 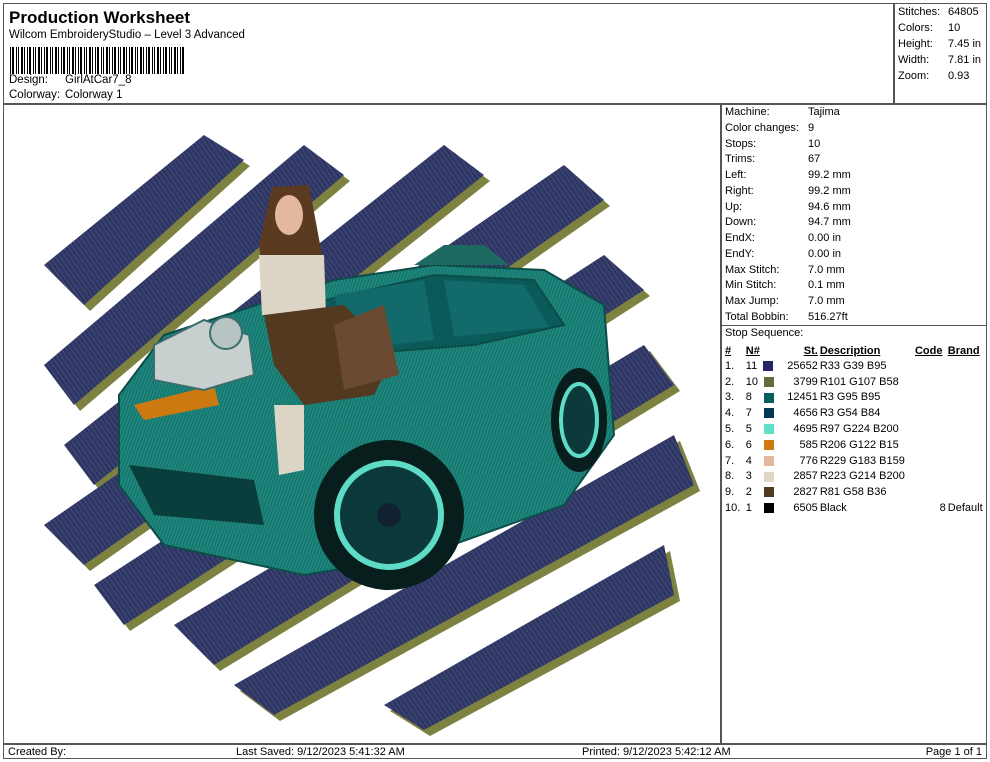 What do you see at coordinates (100, 17) in the screenshot?
I see `worksheet-title: Production Worksheet` at bounding box center [100, 17].